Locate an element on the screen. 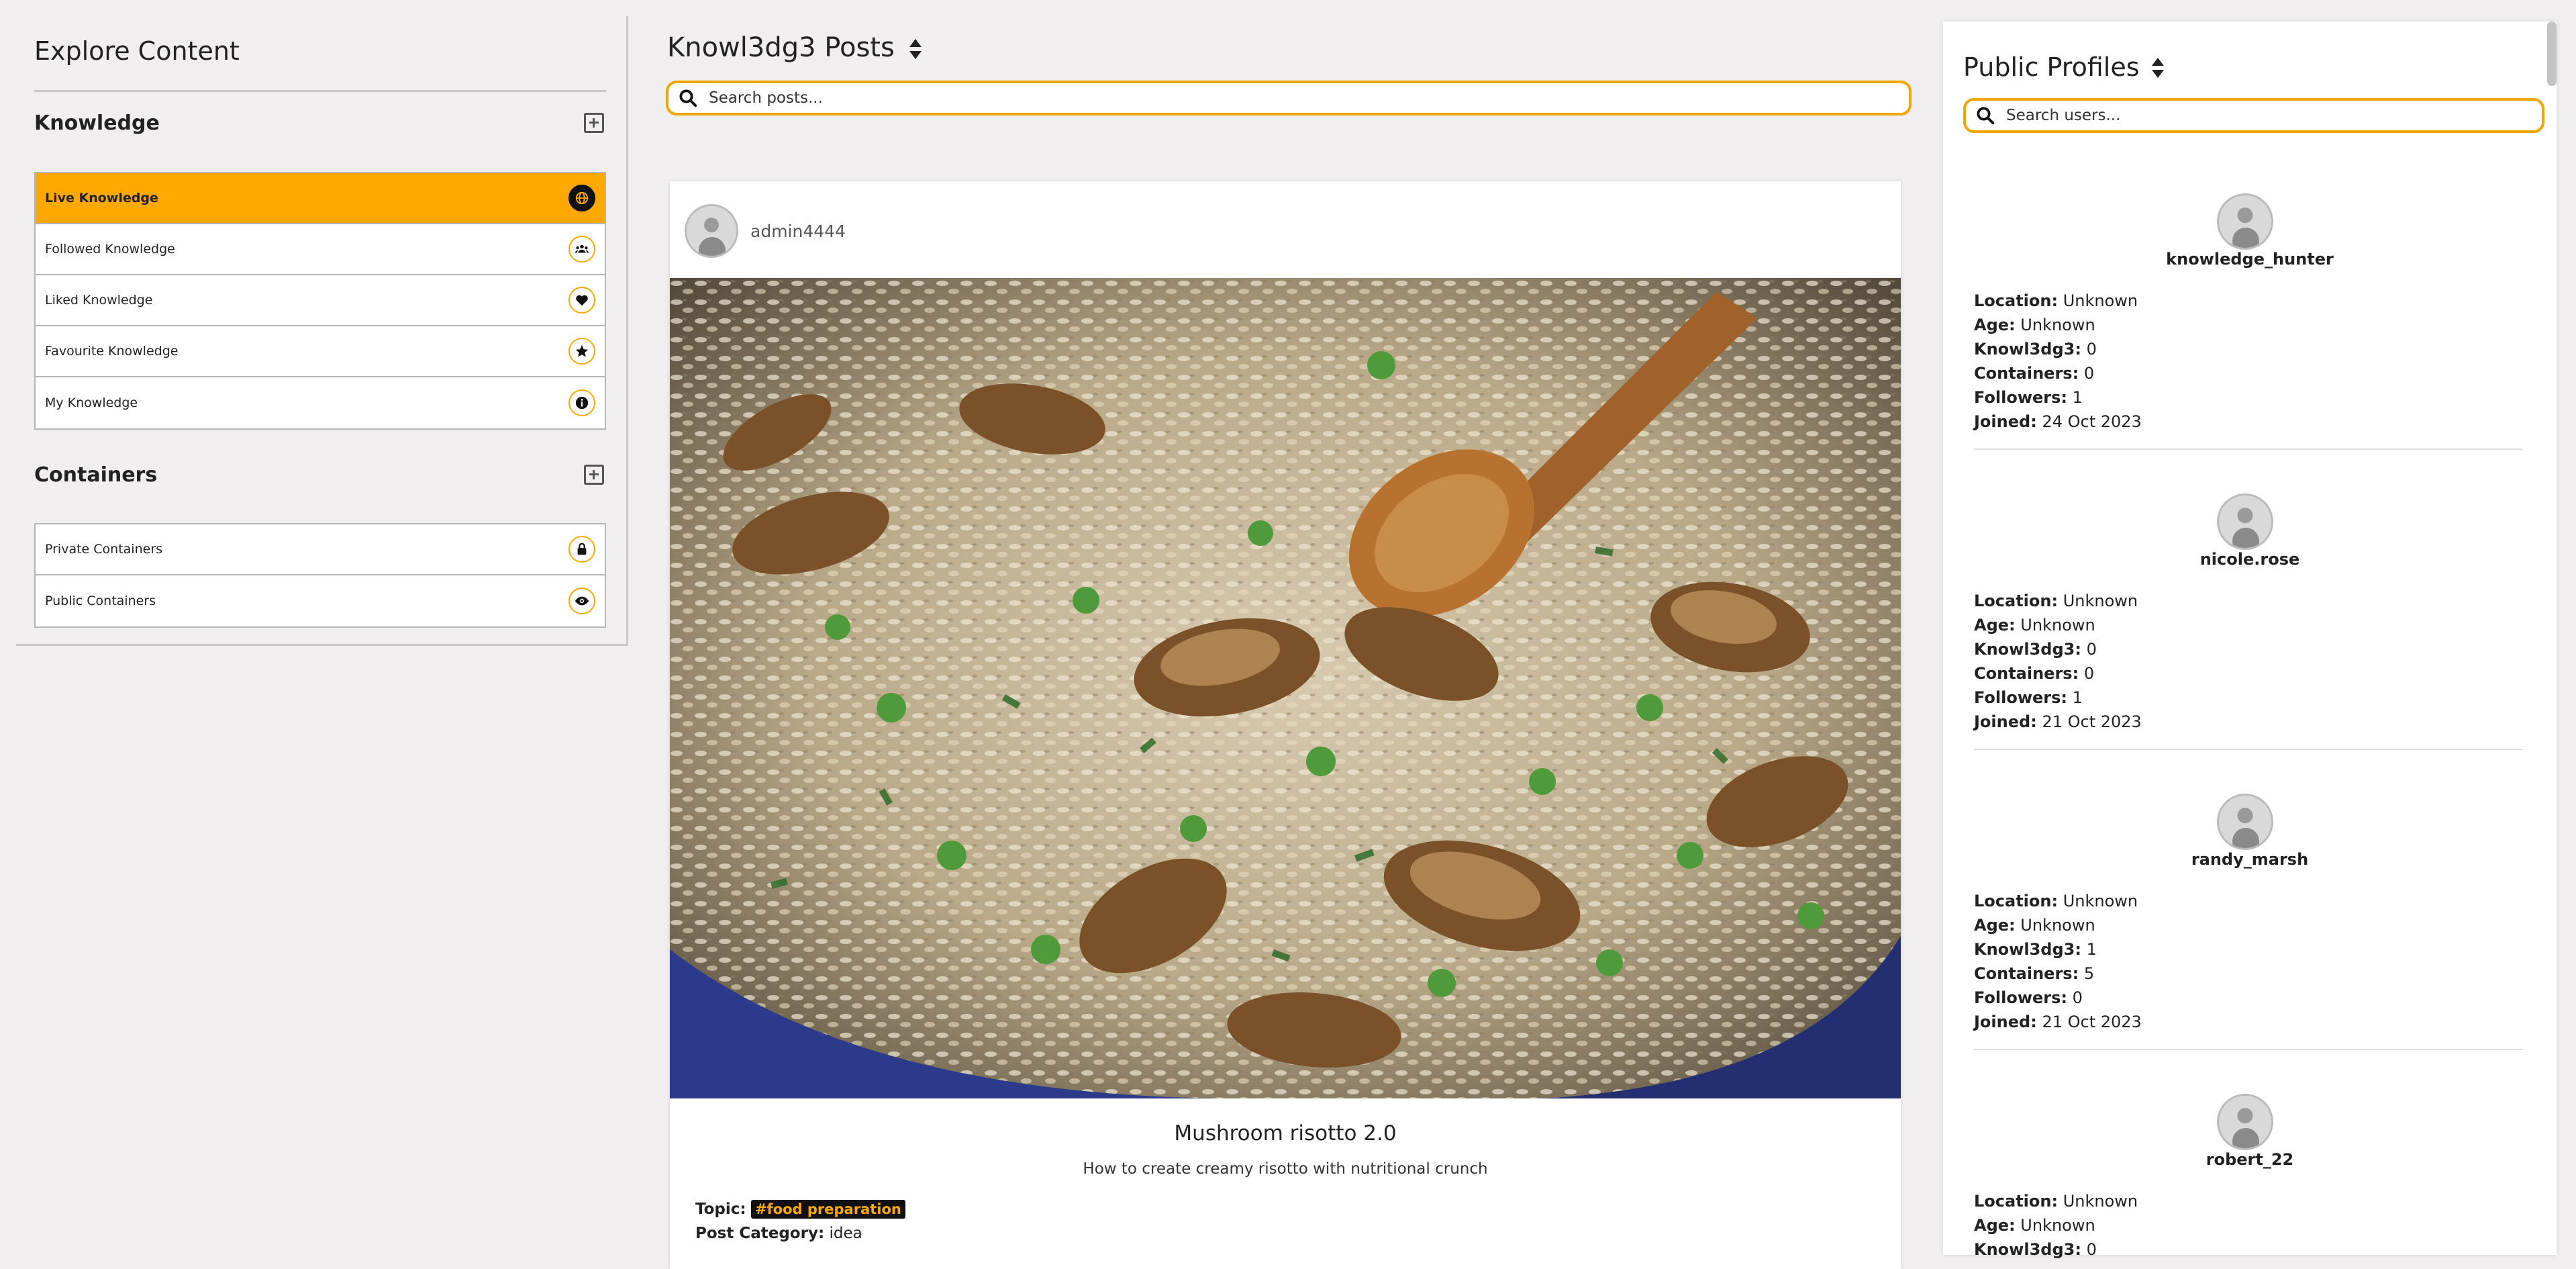  profile-username: knowledge_hunter is located at coordinates (2250, 259).